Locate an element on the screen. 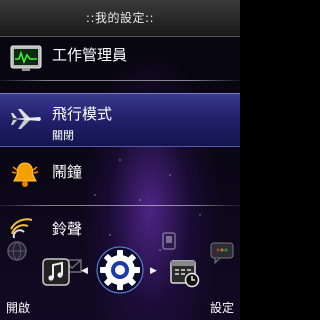  music-icon is located at coordinates (56, 274).